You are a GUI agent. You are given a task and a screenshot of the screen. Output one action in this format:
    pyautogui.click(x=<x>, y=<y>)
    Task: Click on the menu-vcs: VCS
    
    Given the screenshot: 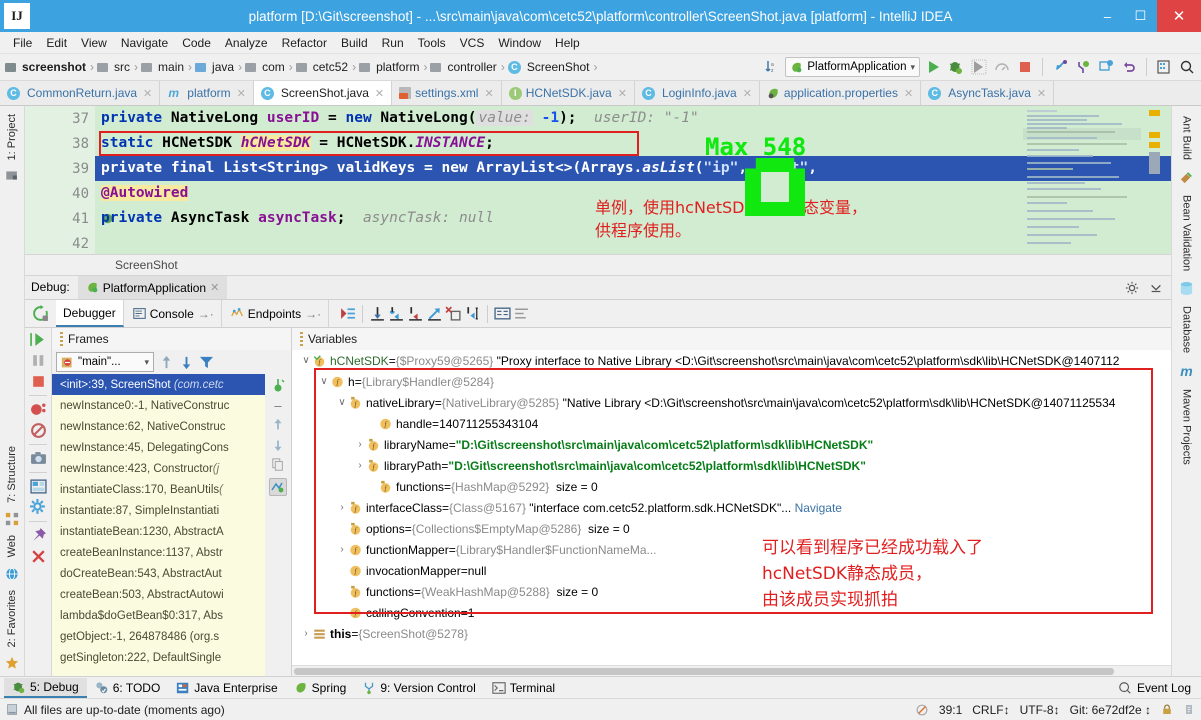 What is the action you would take?
    pyautogui.click(x=472, y=43)
    